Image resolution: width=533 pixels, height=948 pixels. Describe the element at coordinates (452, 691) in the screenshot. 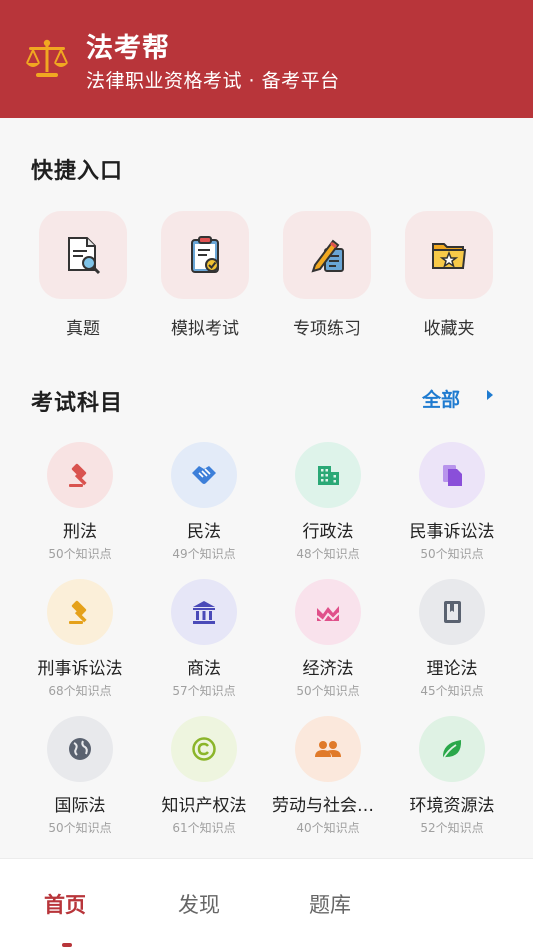

I see `subject-count: 45个知识点` at that location.